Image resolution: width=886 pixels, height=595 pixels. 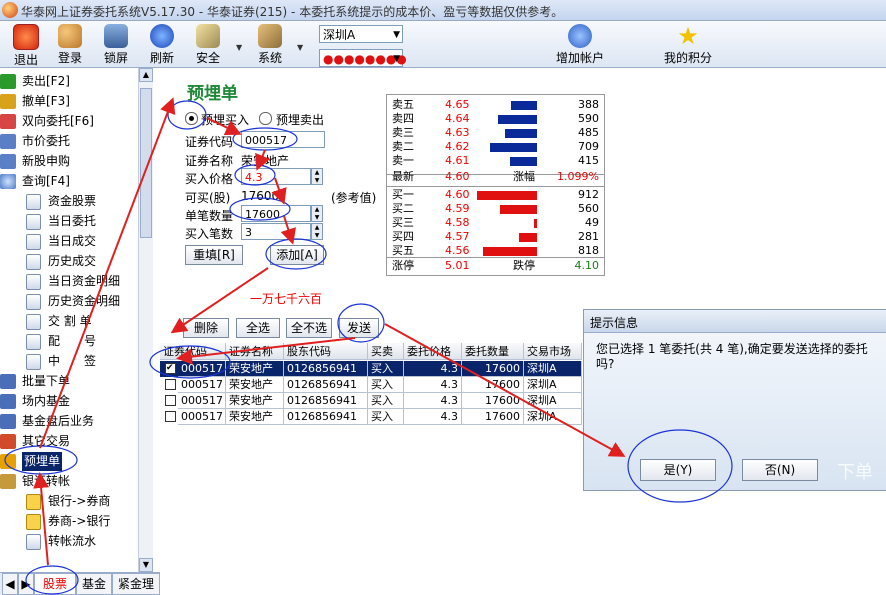 I want to click on lock-icon, so click(x=116, y=36).